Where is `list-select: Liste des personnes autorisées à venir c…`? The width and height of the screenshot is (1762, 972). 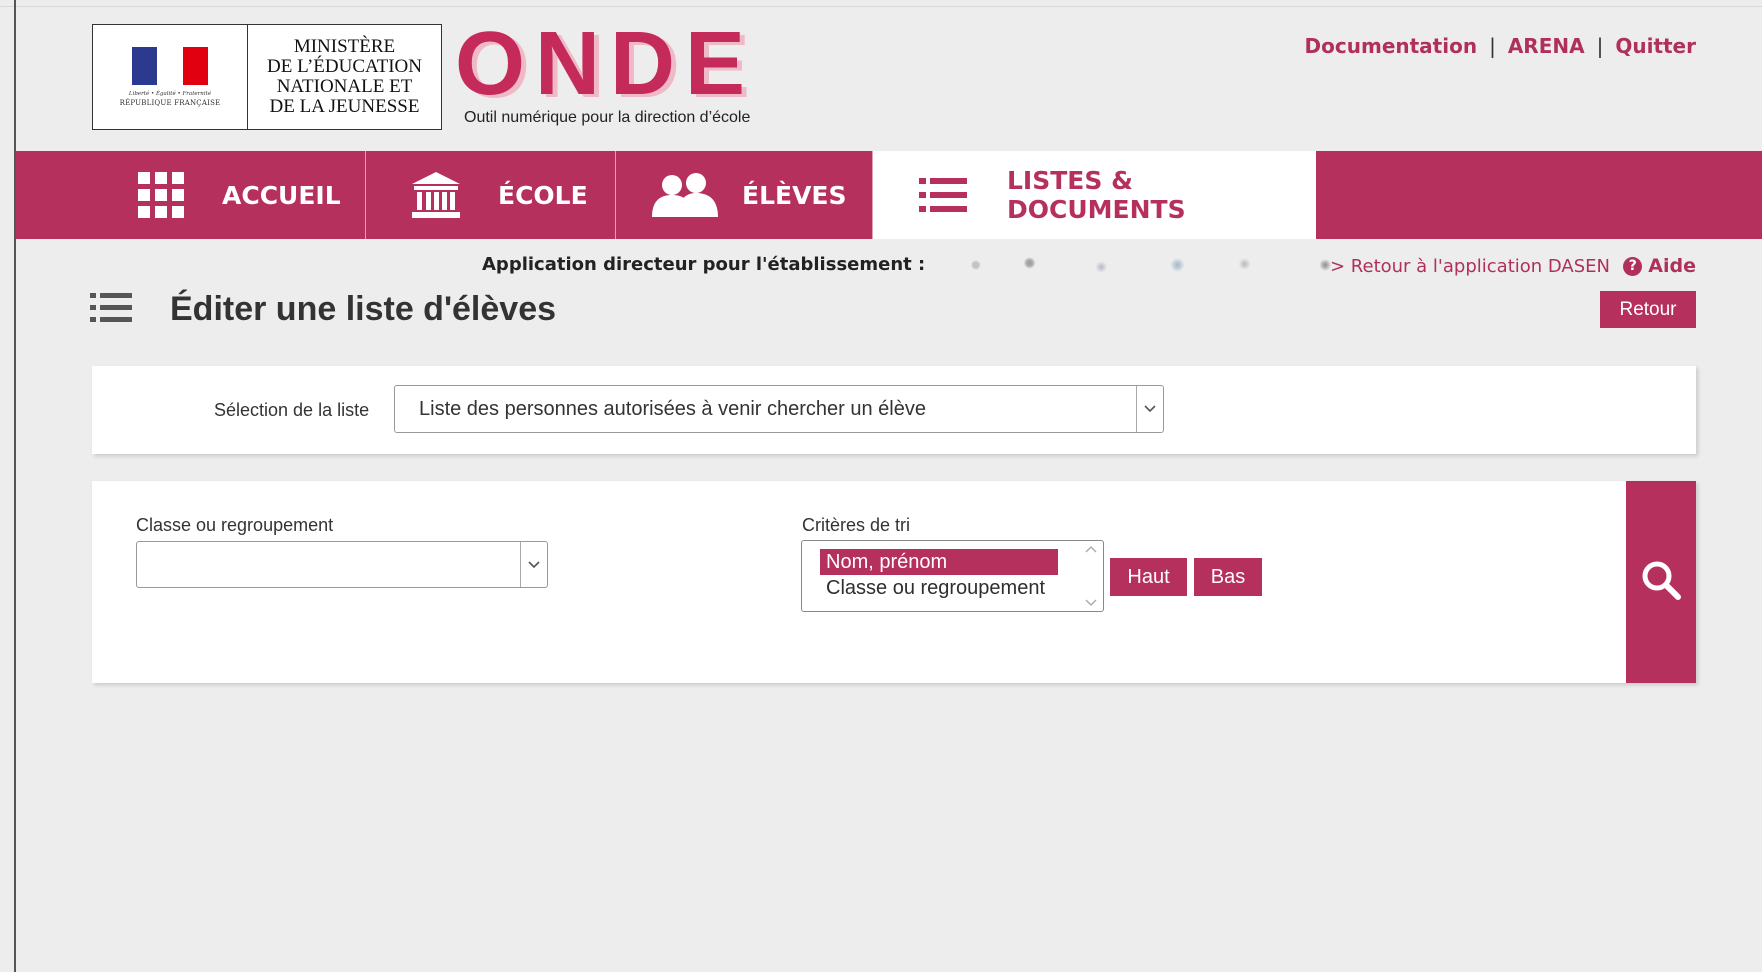 list-select: Liste des personnes autorisées à venir c… is located at coordinates (779, 409).